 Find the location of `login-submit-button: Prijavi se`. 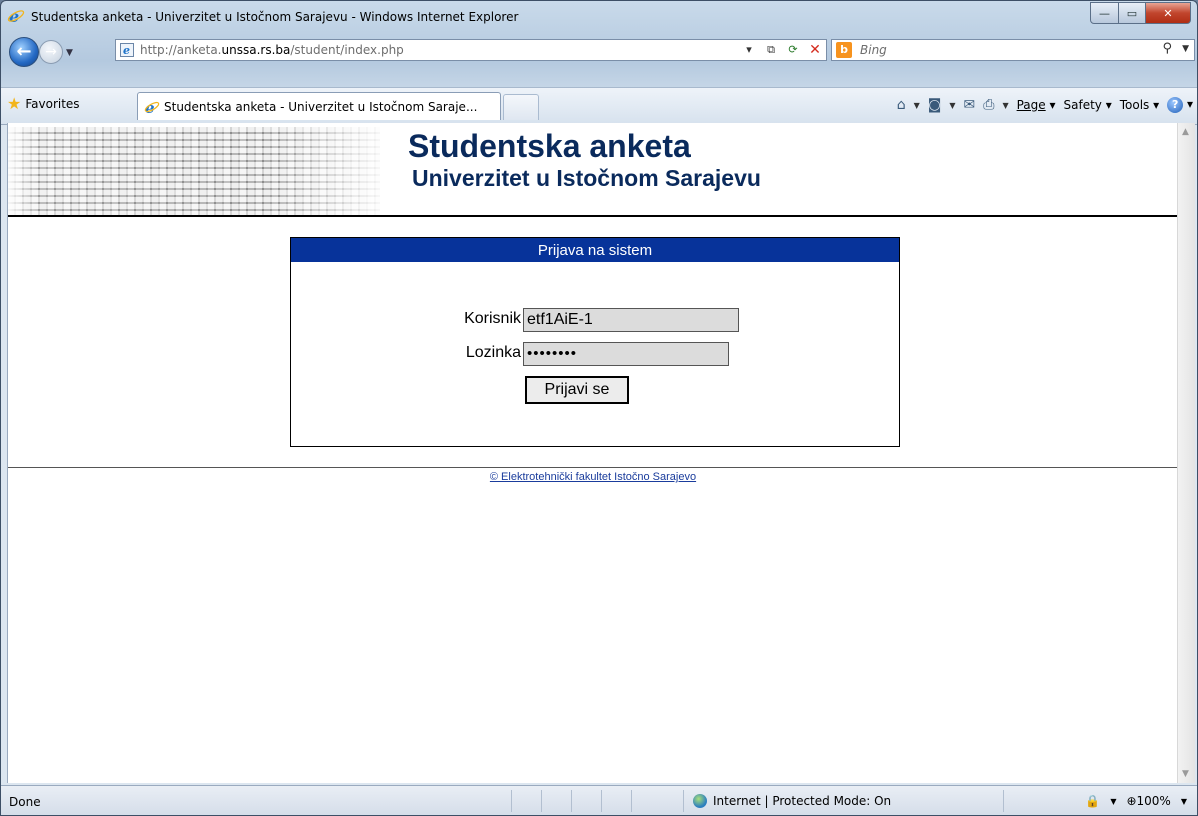

login-submit-button: Prijavi se is located at coordinates (577, 390).